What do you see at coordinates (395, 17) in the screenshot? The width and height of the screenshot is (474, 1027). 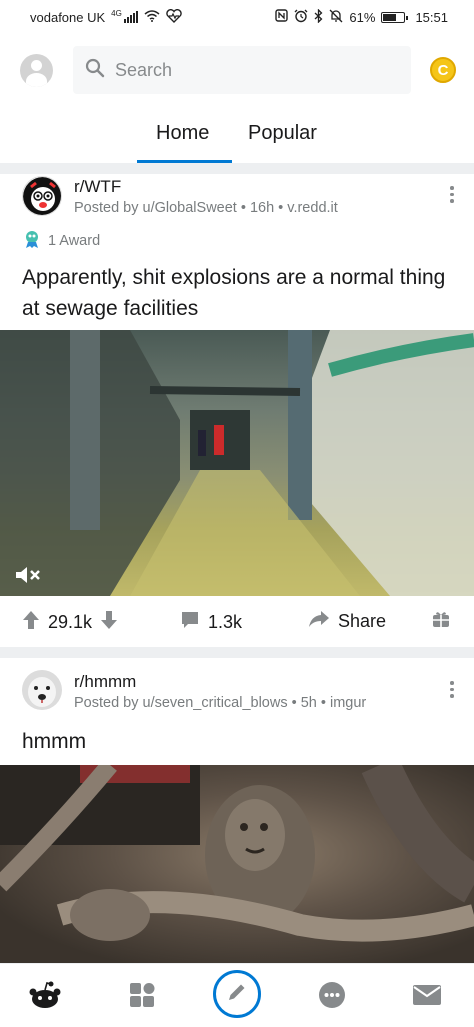 I see `battery-icon` at bounding box center [395, 17].